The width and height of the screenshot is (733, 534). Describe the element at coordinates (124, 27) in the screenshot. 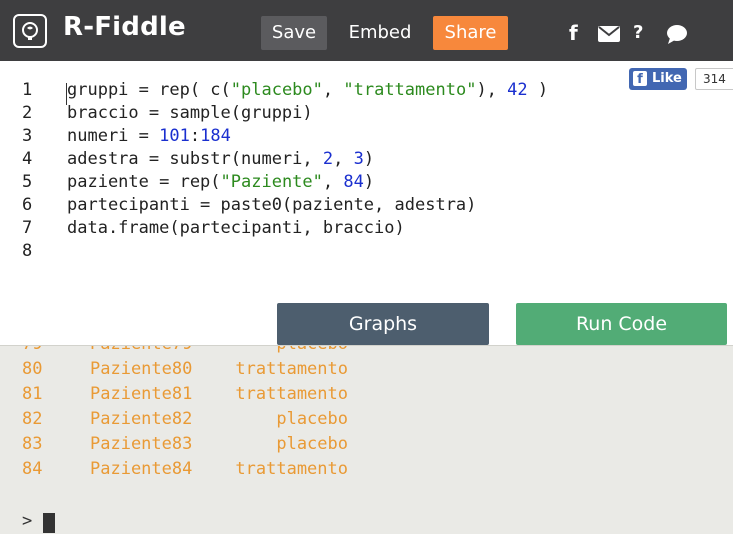

I see `app-title: R-Fiddle` at that location.